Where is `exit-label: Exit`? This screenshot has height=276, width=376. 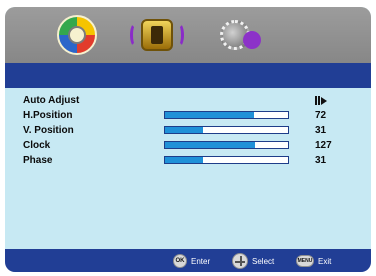 exit-label: Exit is located at coordinates (325, 261).